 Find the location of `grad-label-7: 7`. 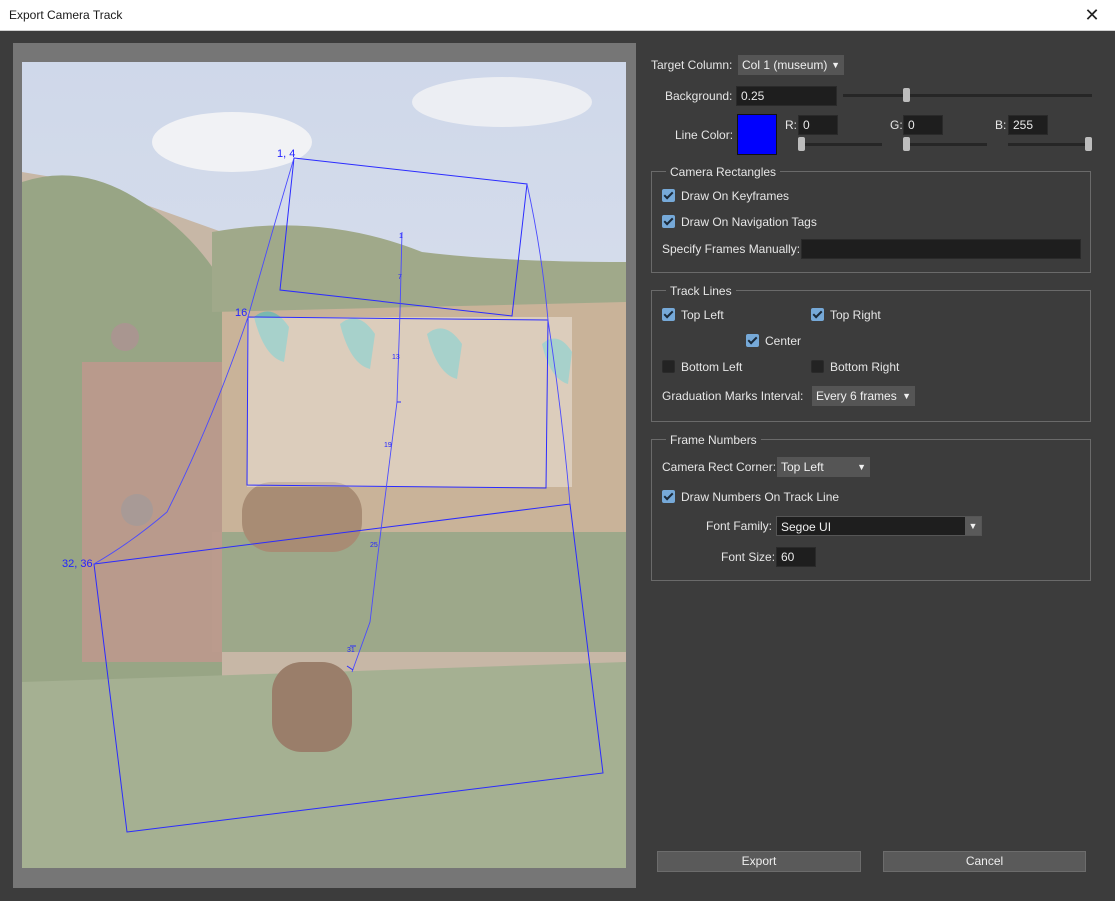

grad-label-7: 7 is located at coordinates (400, 277).